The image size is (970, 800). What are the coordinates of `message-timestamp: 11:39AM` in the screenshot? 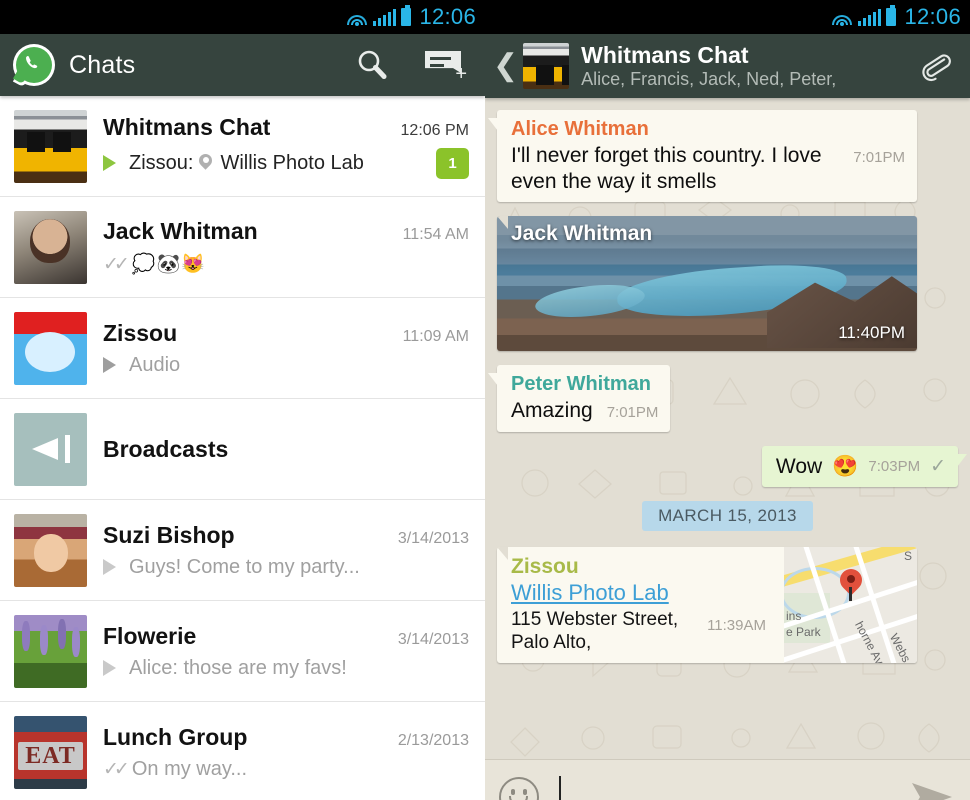 It's located at (736, 626).